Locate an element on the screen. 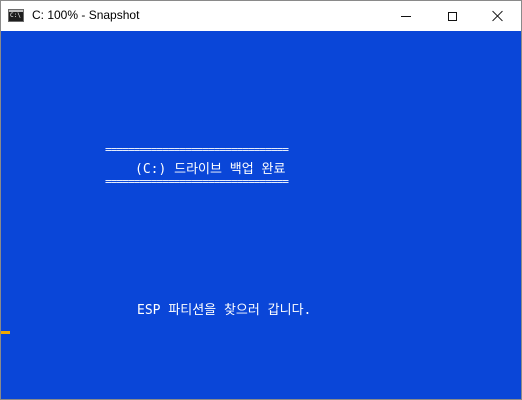 This screenshot has width=522, height=400. banner-rule-bottom: ================================ is located at coordinates (197, 182).